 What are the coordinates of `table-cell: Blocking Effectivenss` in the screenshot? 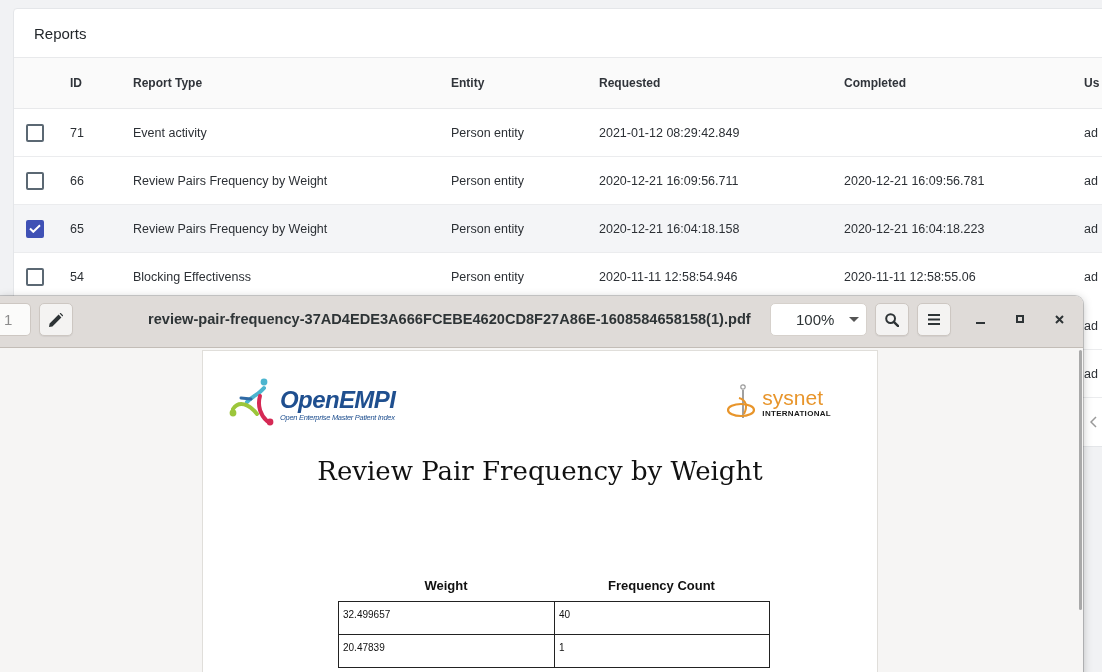 It's located at (192, 276).